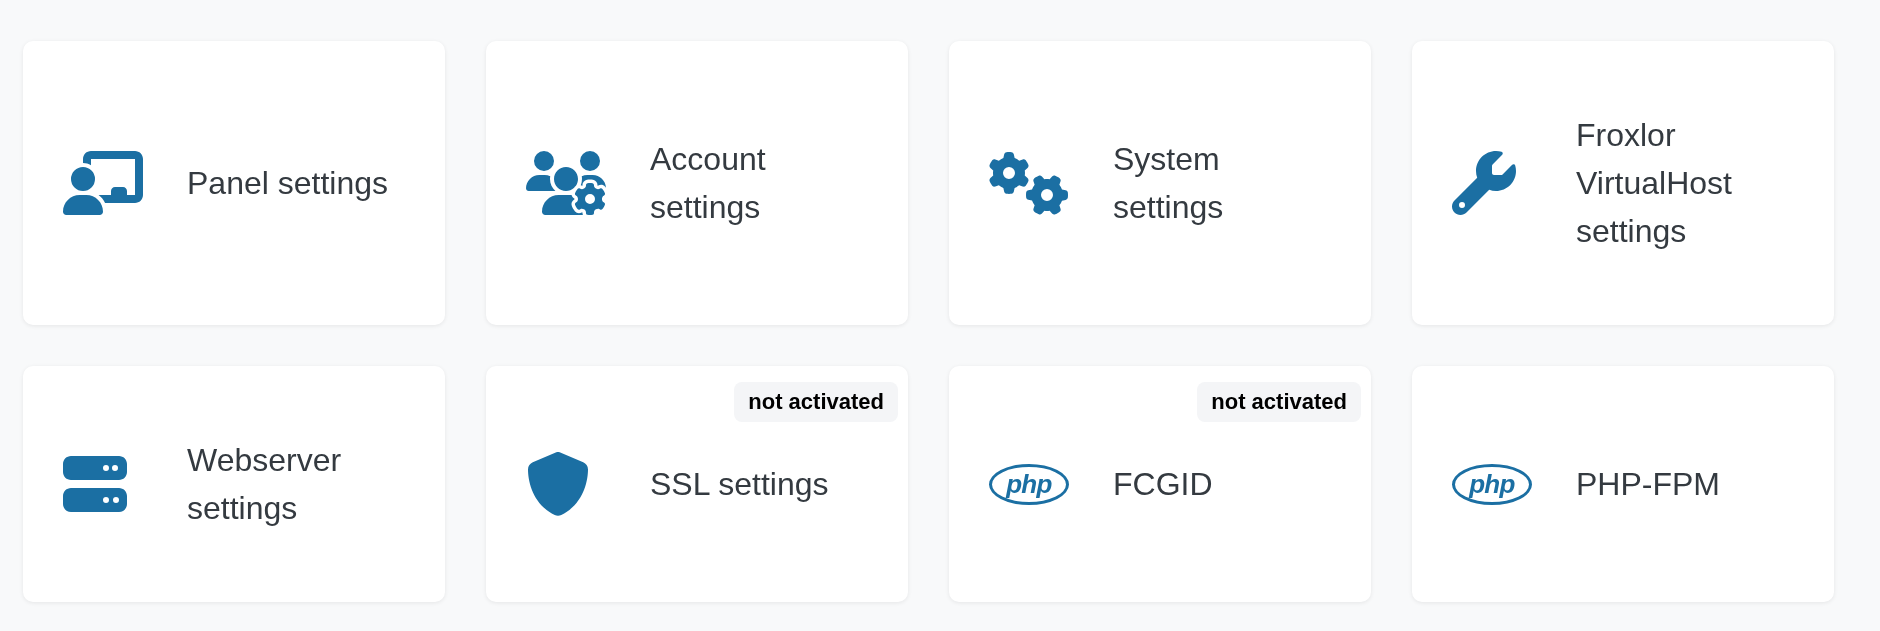  Describe the element at coordinates (288, 183) in the screenshot. I see `card-title: Panel settings` at that location.